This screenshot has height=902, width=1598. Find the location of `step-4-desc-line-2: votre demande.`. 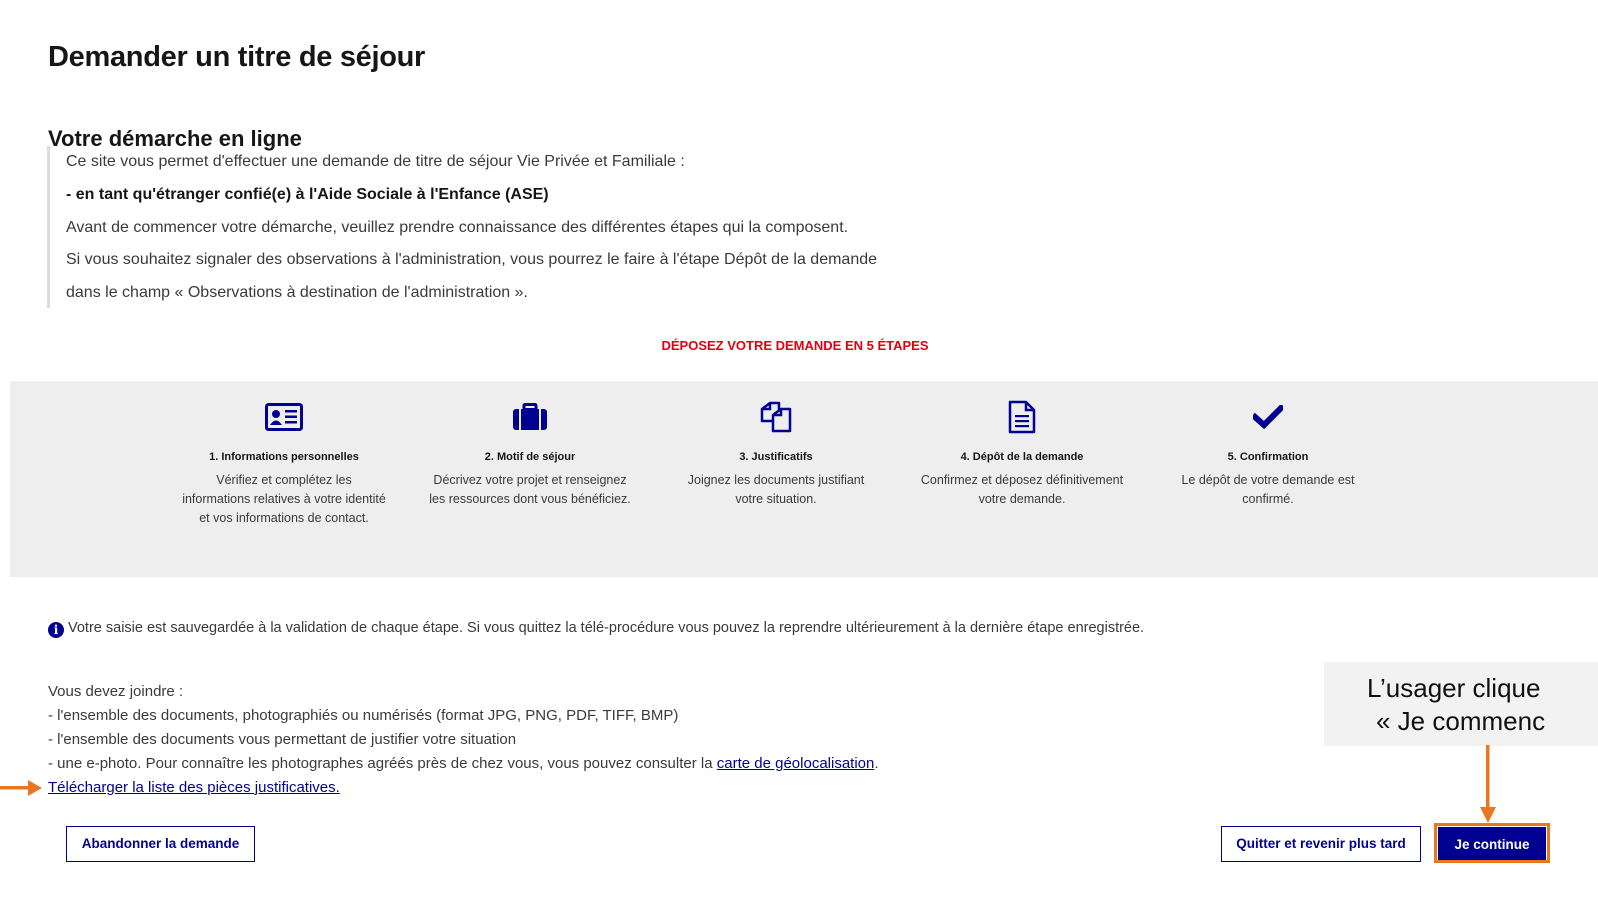

step-4-desc-line-2: votre demande. is located at coordinates (1022, 499).